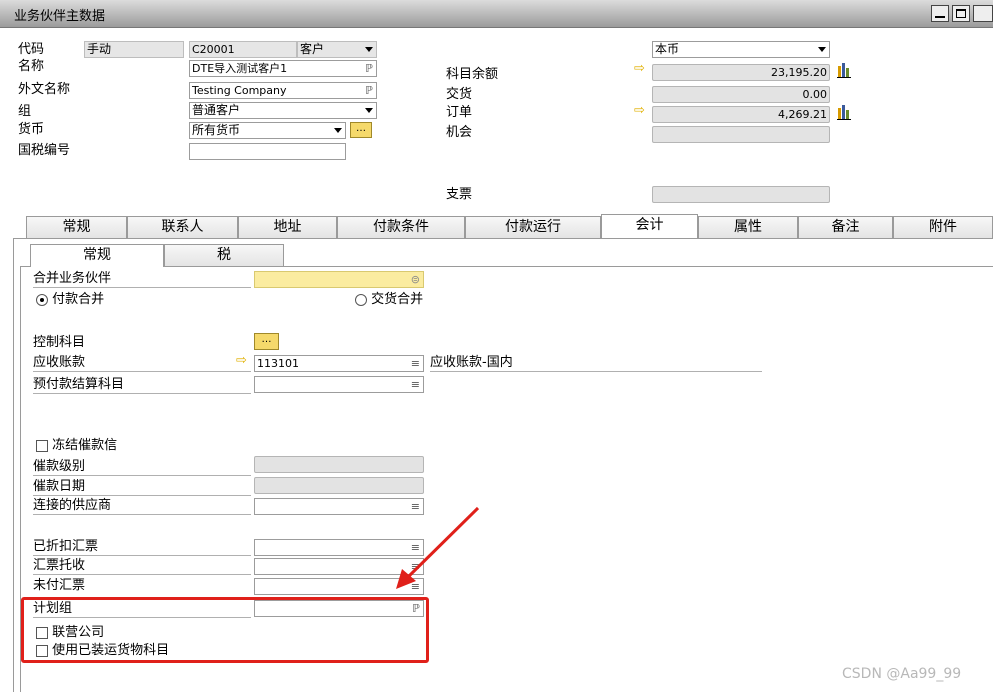  Describe the element at coordinates (44, 89) in the screenshot. I see `foreign-name-label: 外文名称` at that location.